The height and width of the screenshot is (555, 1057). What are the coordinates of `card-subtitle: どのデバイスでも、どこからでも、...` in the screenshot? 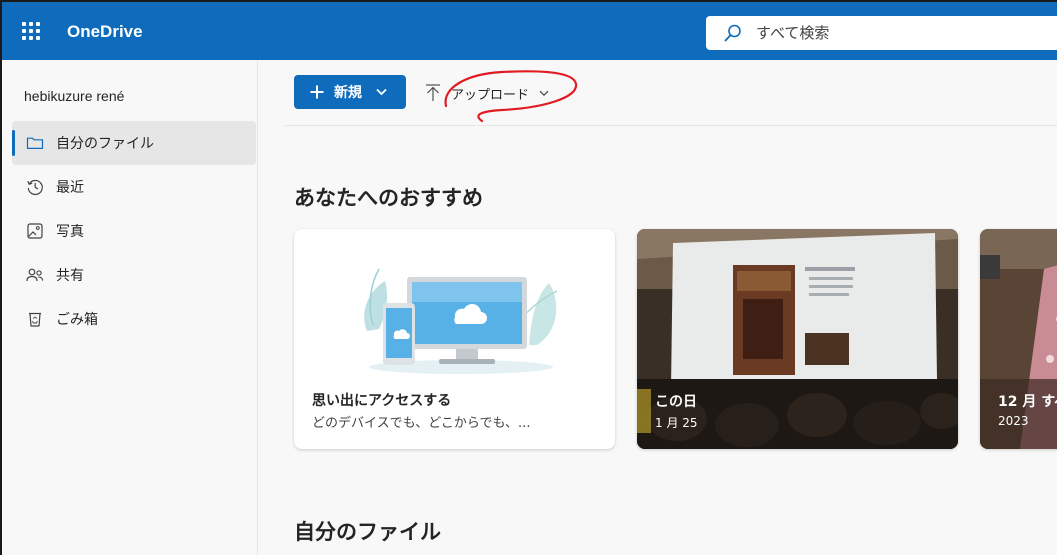 It's located at (421, 423).